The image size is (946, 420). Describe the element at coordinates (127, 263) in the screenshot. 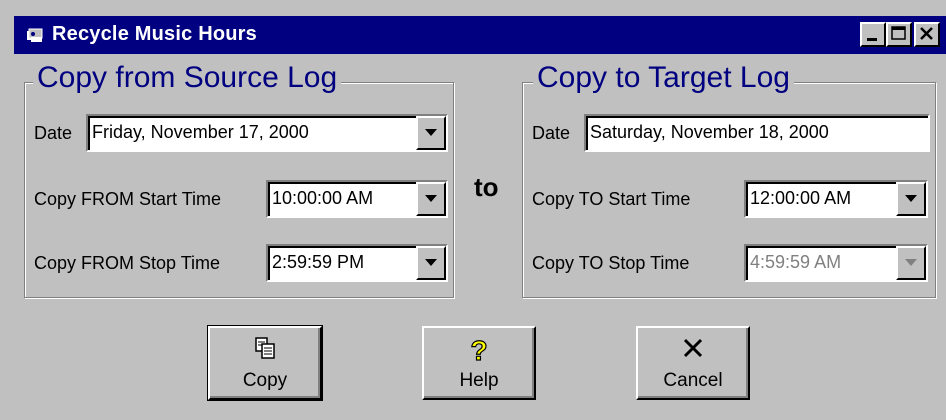

I see `source-stop-time-label: Copy FROM Stop Time` at that location.